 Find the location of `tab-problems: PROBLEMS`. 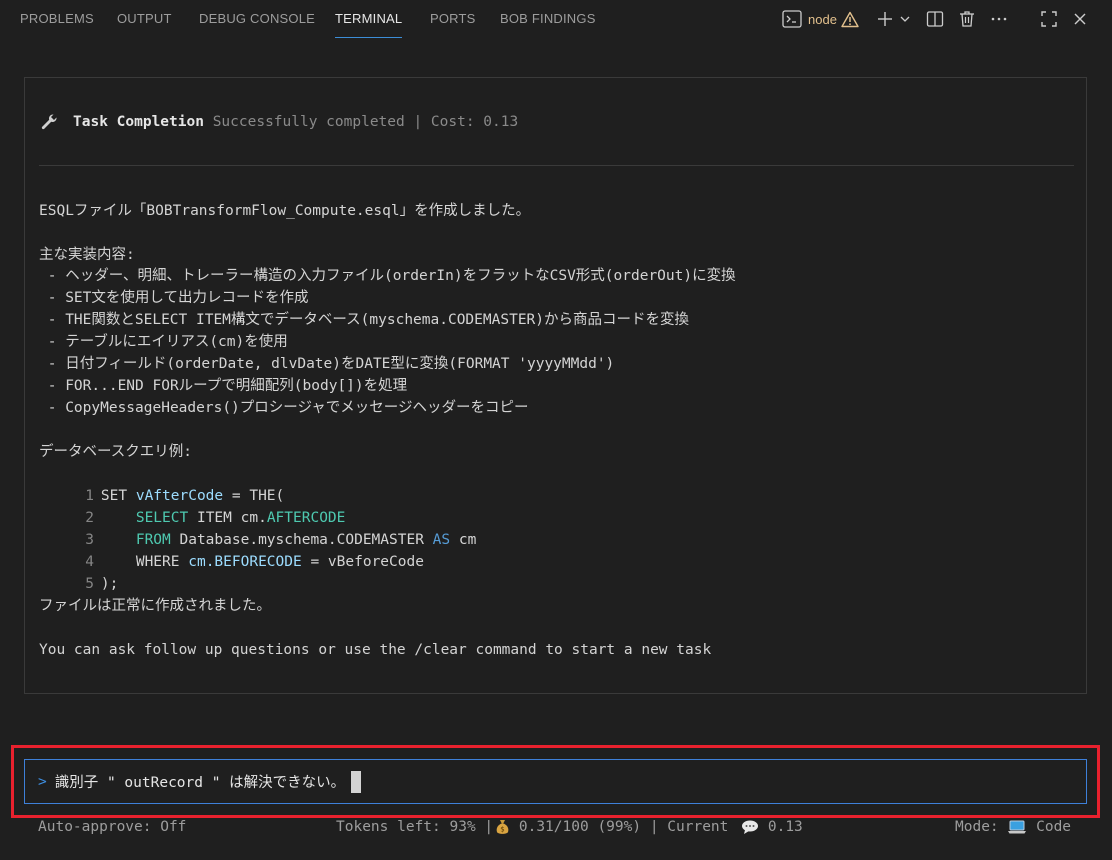

tab-problems: PROBLEMS is located at coordinates (57, 19).